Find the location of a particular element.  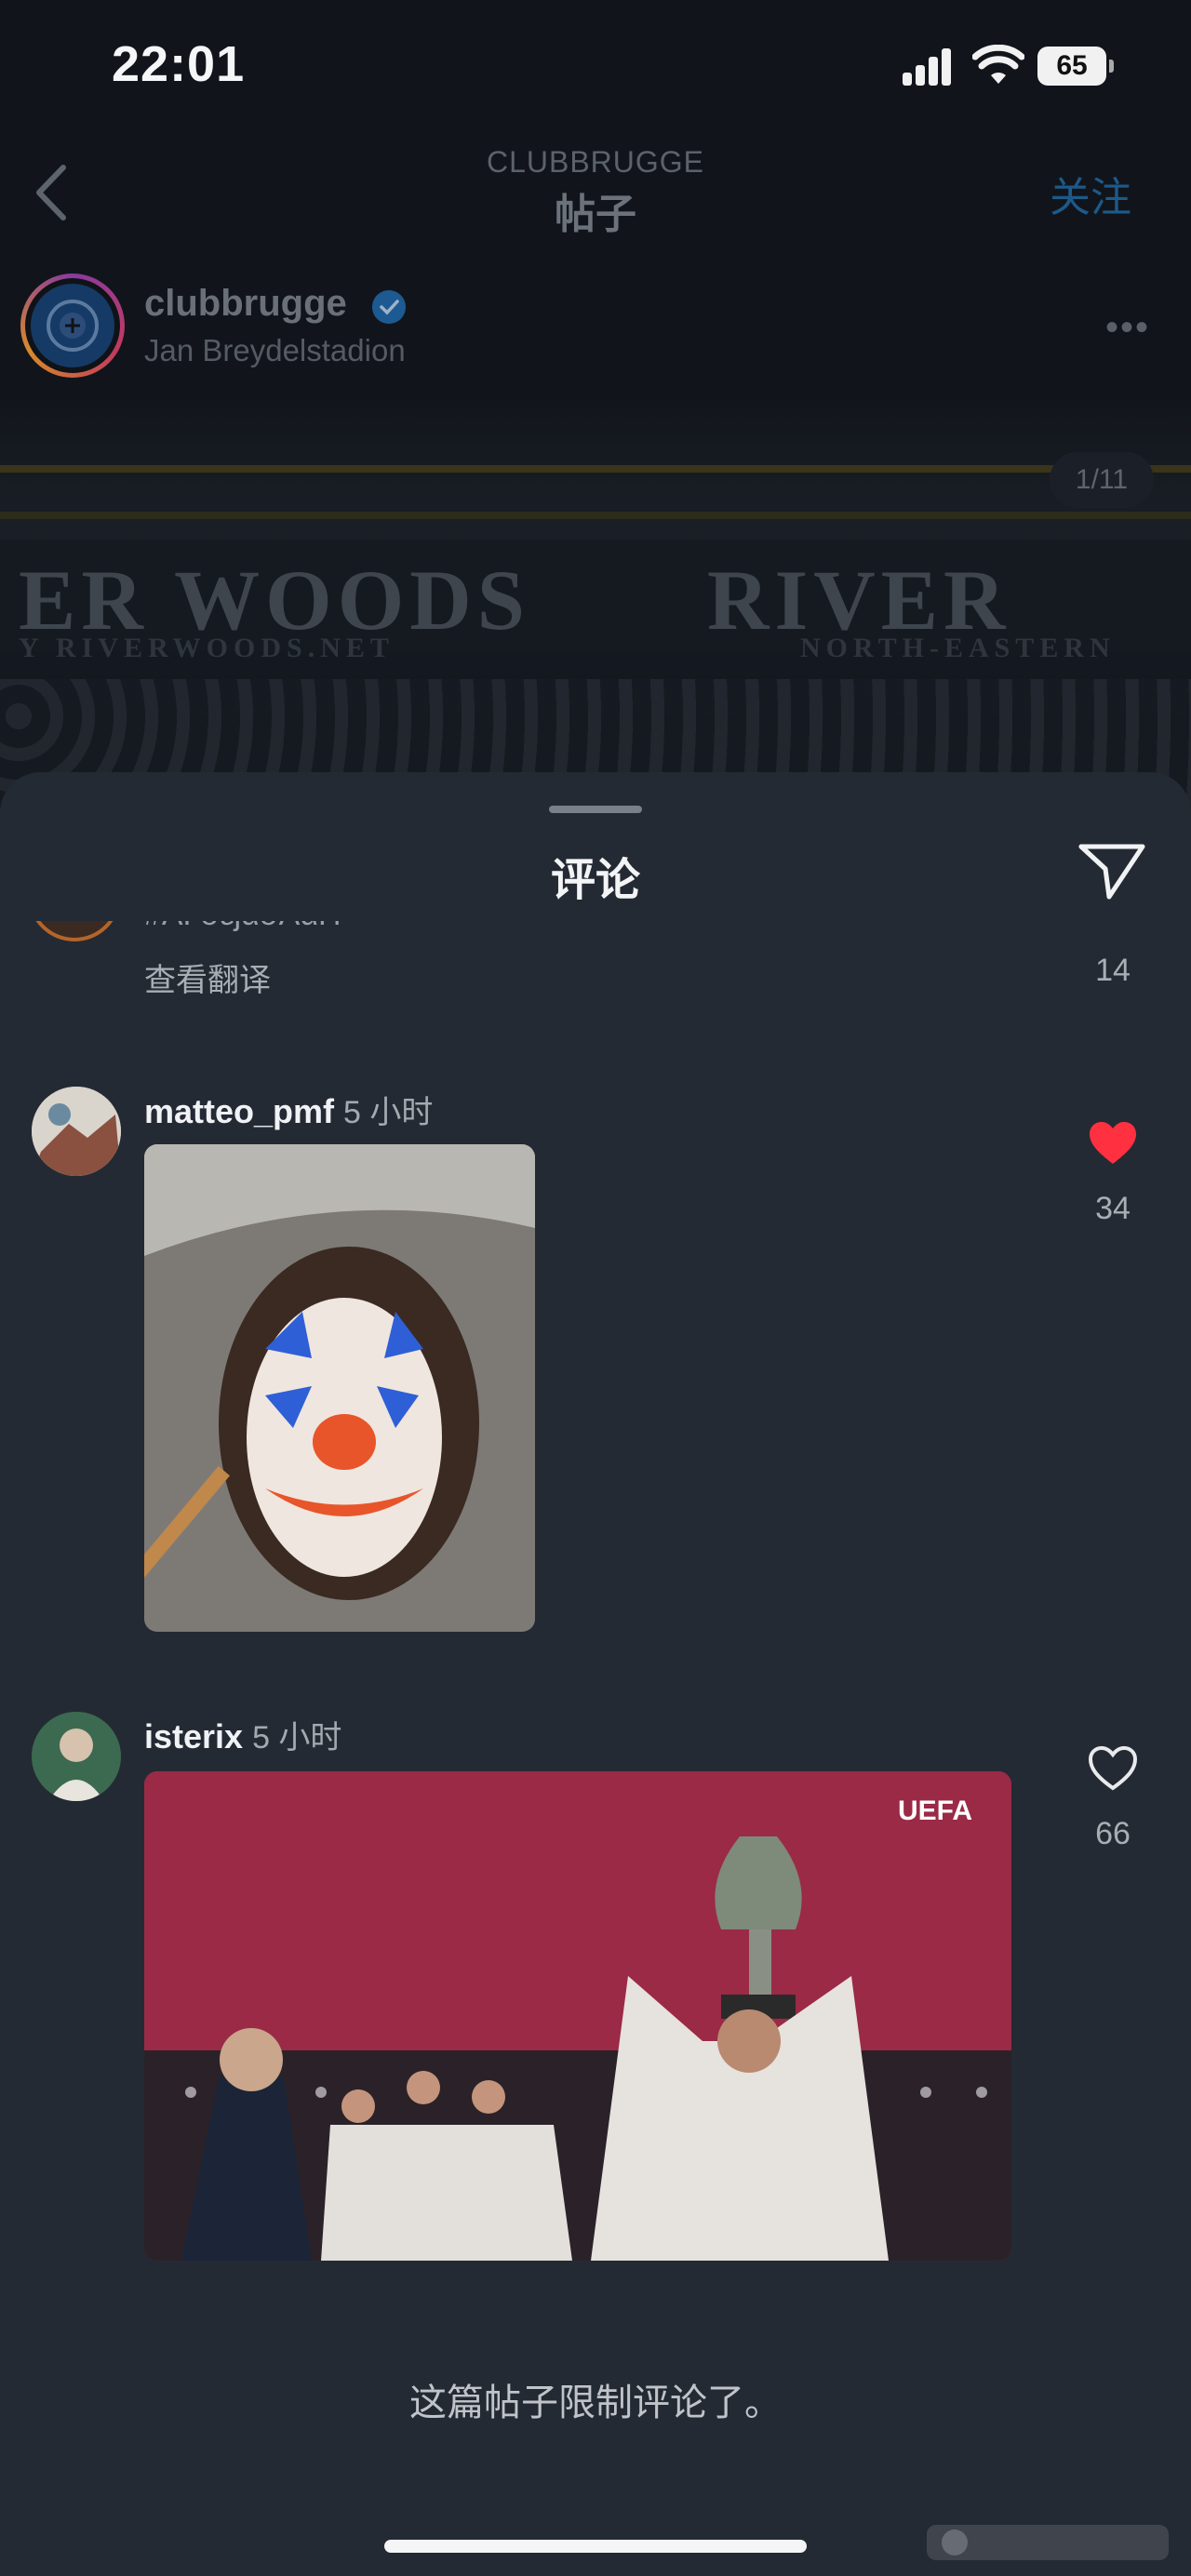

heart-outline-icon is located at coordinates (1113, 1768).